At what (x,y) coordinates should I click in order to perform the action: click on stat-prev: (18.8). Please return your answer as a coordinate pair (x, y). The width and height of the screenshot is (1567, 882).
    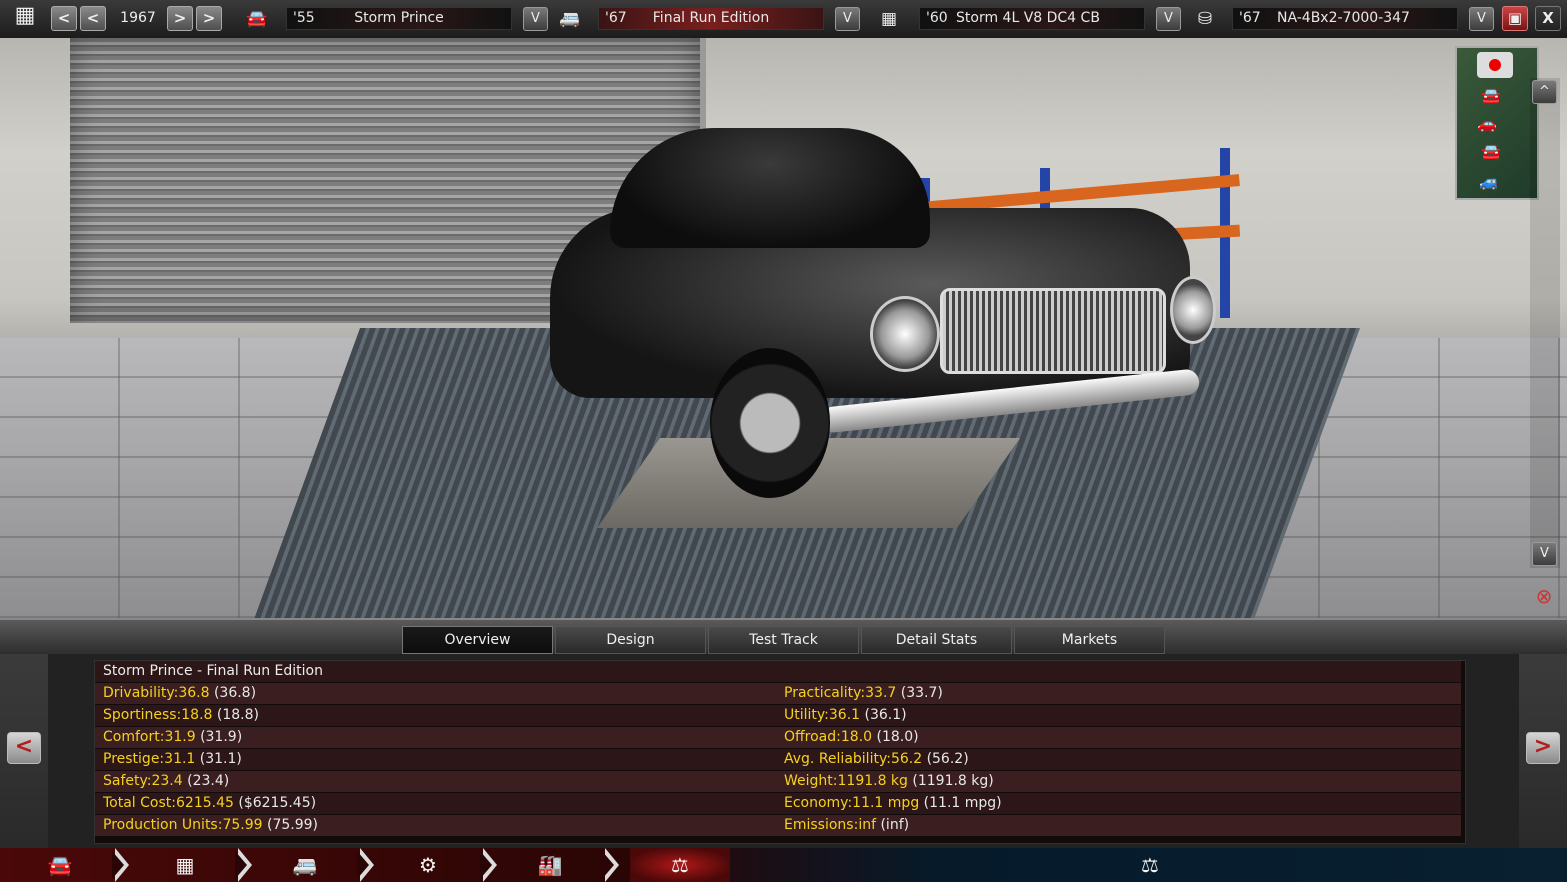
    Looking at the image, I should click on (237, 715).